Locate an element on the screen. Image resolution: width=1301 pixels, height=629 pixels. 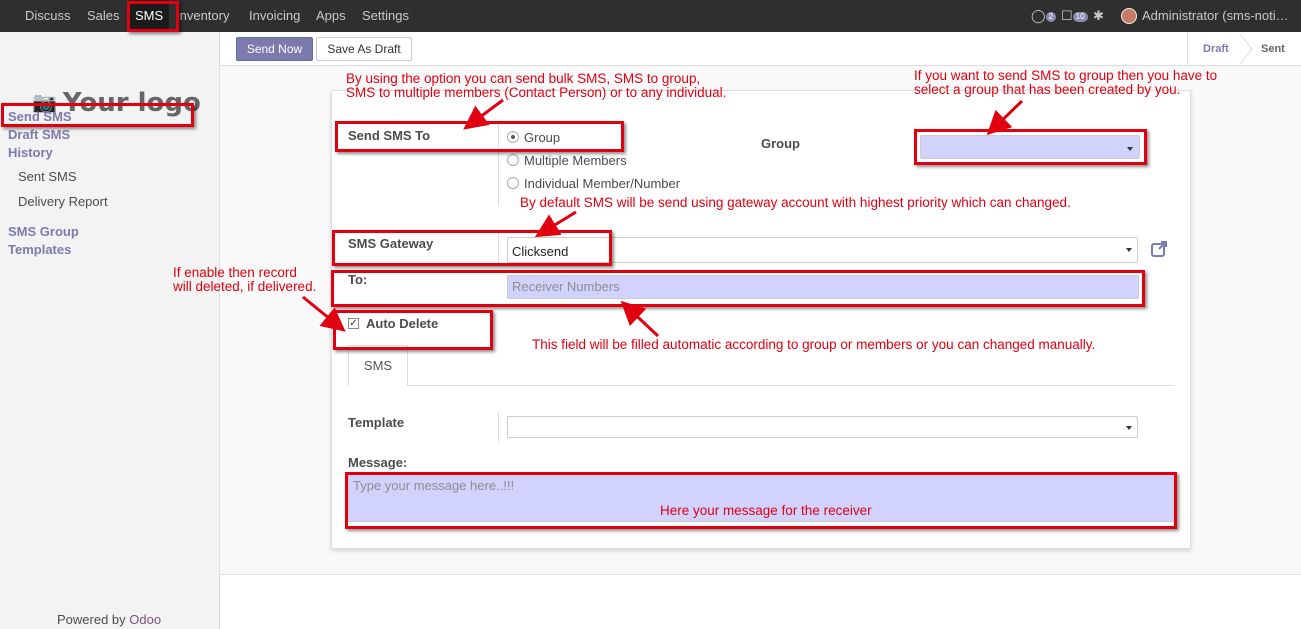
tab-bar is located at coordinates (761, 385).